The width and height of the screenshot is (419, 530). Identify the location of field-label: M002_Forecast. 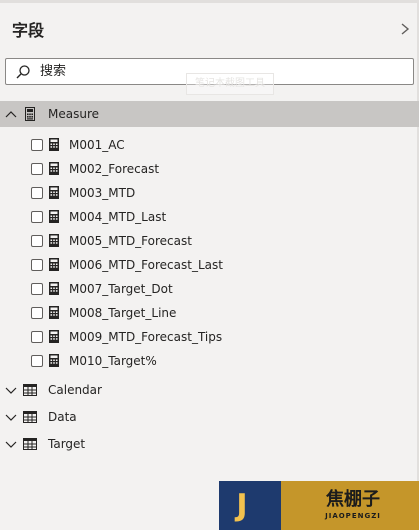
(114, 169).